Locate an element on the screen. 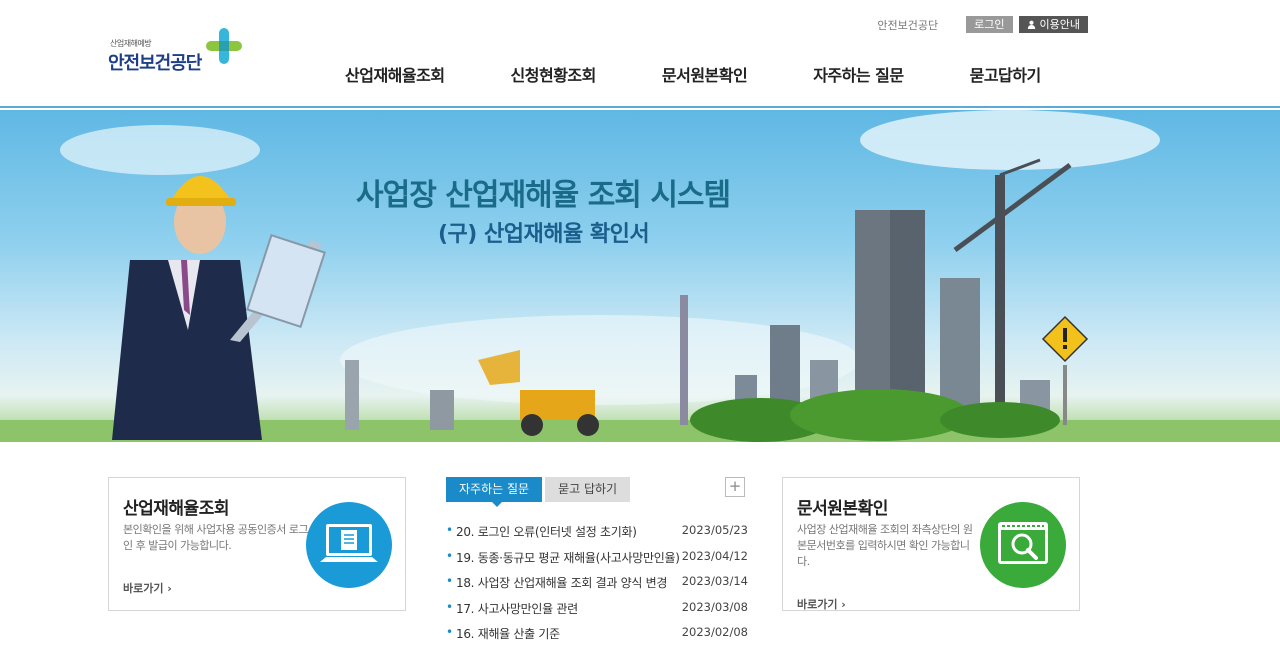  faq-tabs: 자주하는 질문 묻고 답하기 is located at coordinates (538, 492).